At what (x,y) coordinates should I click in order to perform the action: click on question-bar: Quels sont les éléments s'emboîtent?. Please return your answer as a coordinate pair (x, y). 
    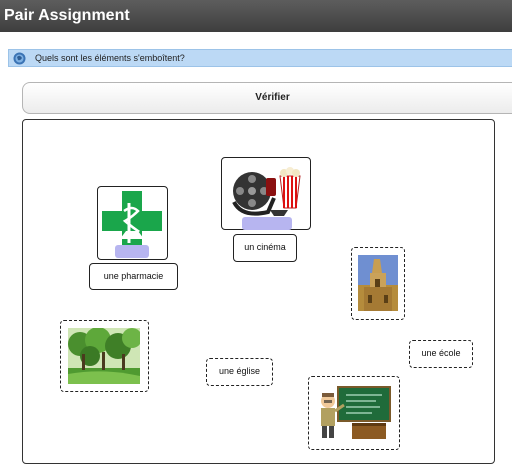
    Looking at the image, I should click on (260, 58).